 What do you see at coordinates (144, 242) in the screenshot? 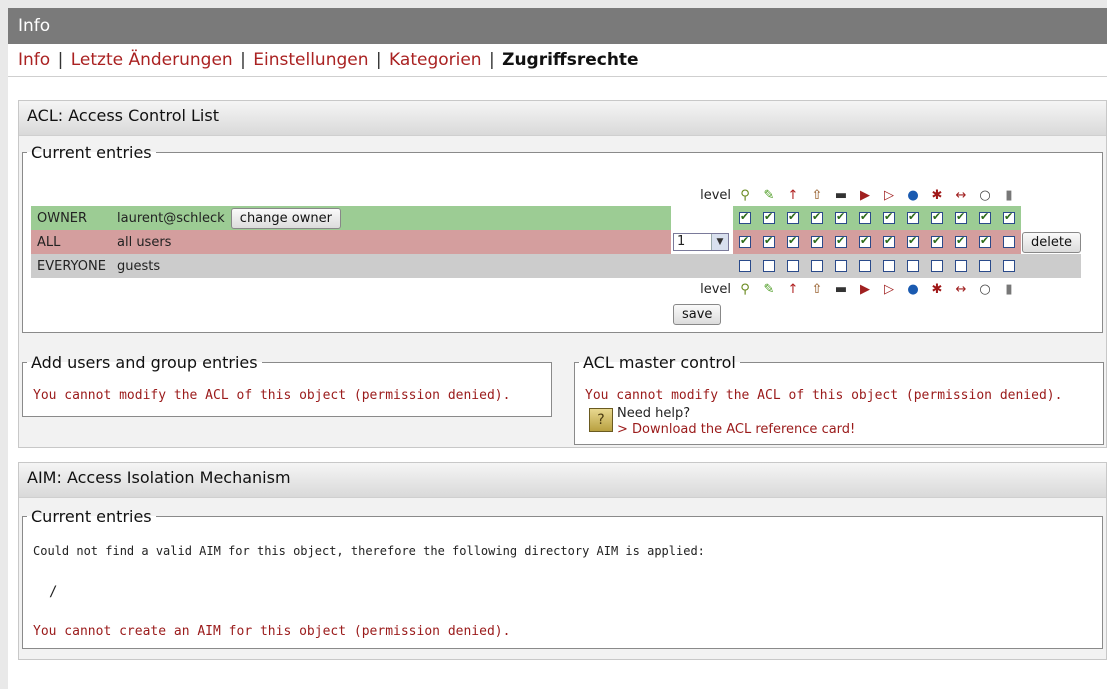
I see `acl-who: all users` at bounding box center [144, 242].